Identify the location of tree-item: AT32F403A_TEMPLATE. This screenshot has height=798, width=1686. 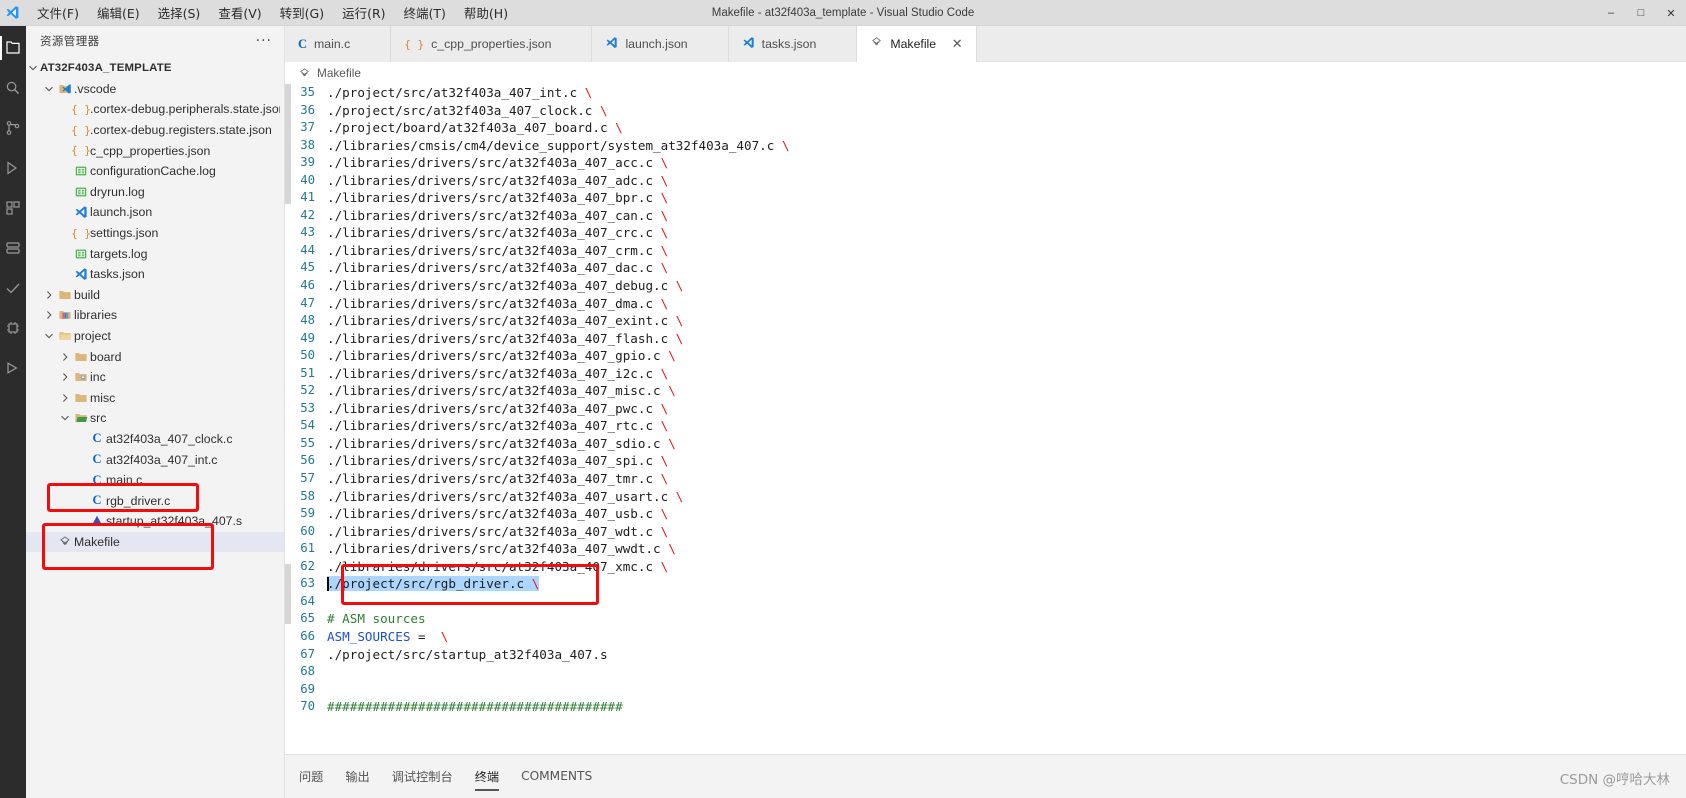
(155, 68).